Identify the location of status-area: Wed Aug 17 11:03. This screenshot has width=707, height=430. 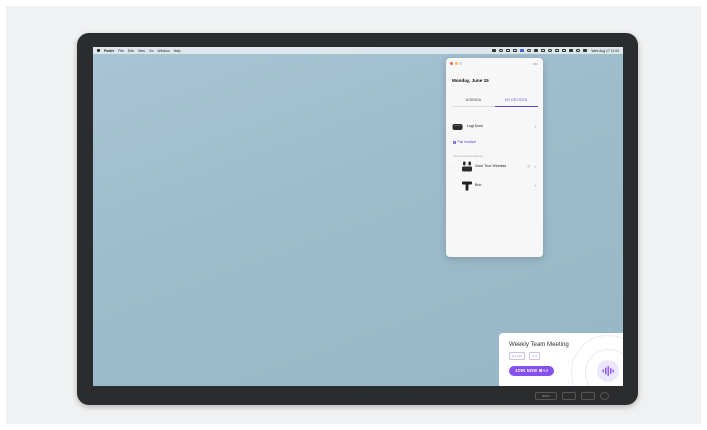
(554, 50).